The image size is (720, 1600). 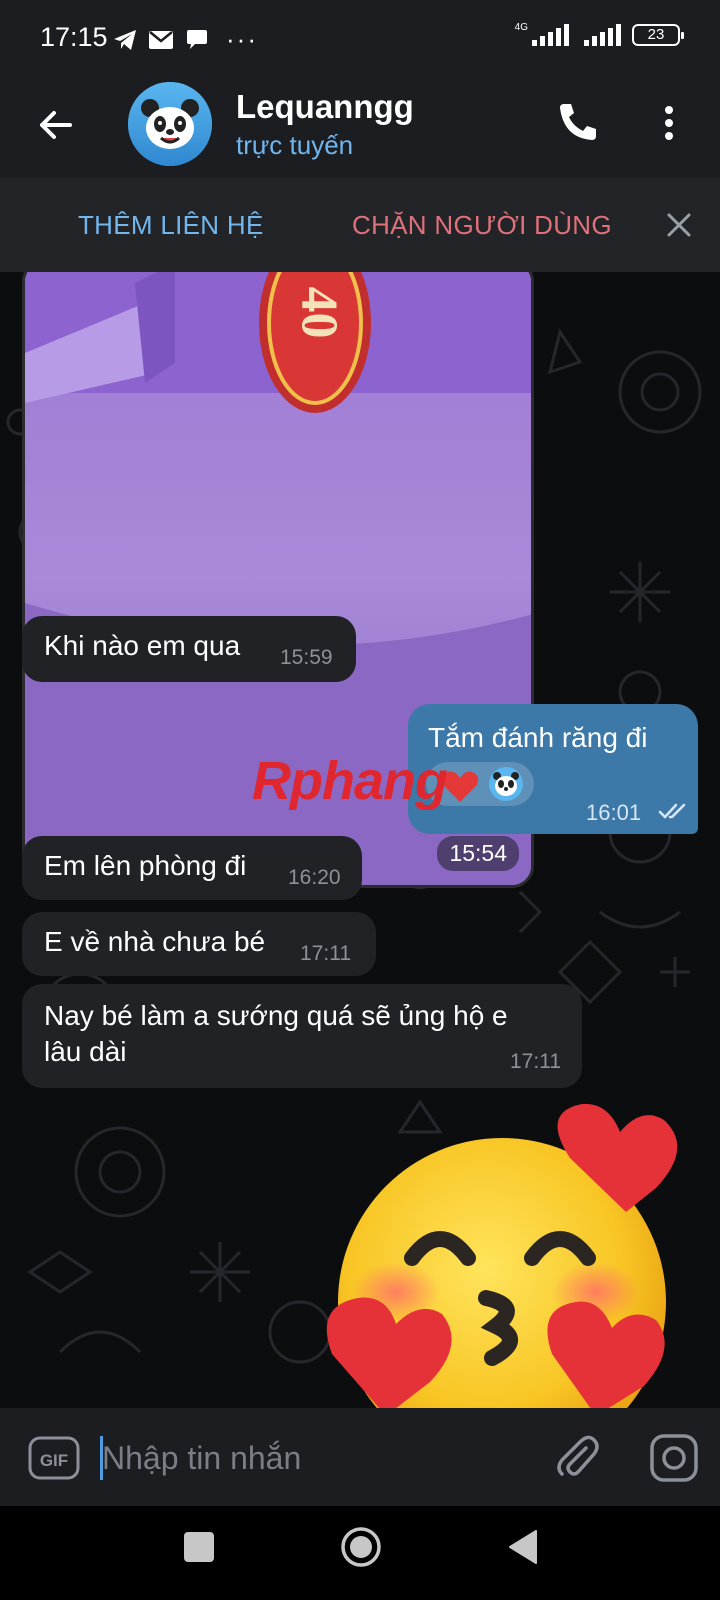 I want to click on message-time: 16:20, so click(x=314, y=877).